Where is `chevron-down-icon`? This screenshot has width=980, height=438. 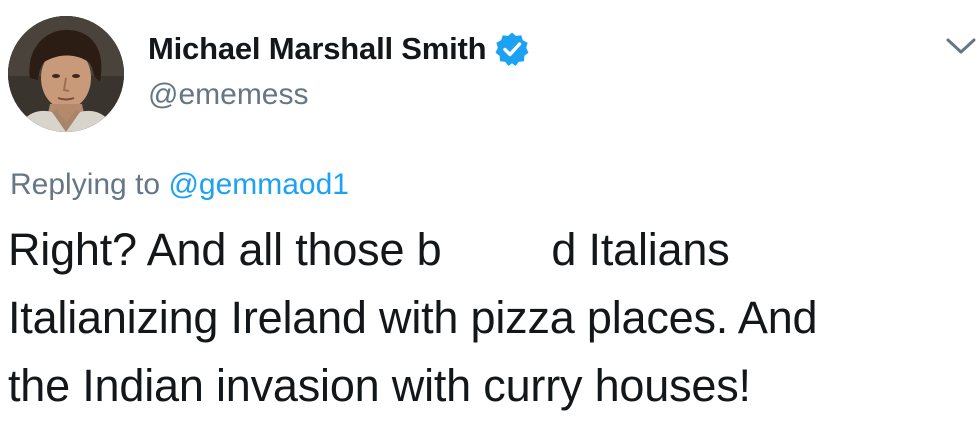 chevron-down-icon is located at coordinates (961, 46).